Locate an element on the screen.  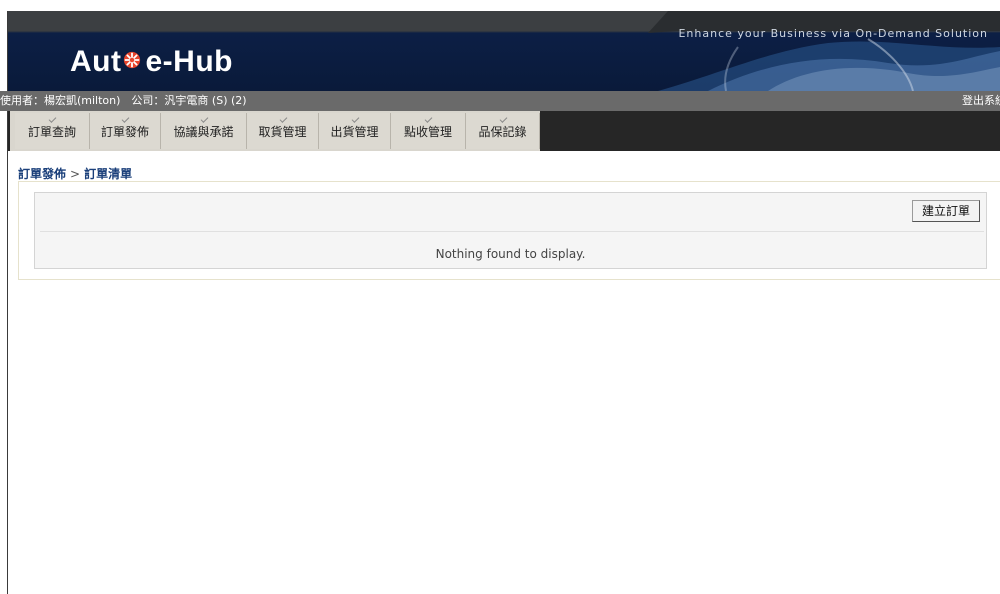
tab-receiving-management: 點收管理 is located at coordinates (428, 131).